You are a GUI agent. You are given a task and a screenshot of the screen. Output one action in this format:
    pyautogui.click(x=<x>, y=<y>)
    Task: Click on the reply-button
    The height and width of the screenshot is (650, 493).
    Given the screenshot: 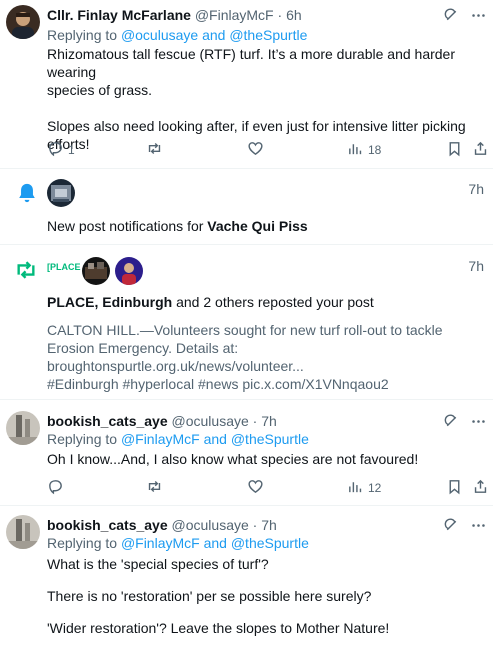 What is the action you would take?
    pyautogui.click(x=55, y=488)
    